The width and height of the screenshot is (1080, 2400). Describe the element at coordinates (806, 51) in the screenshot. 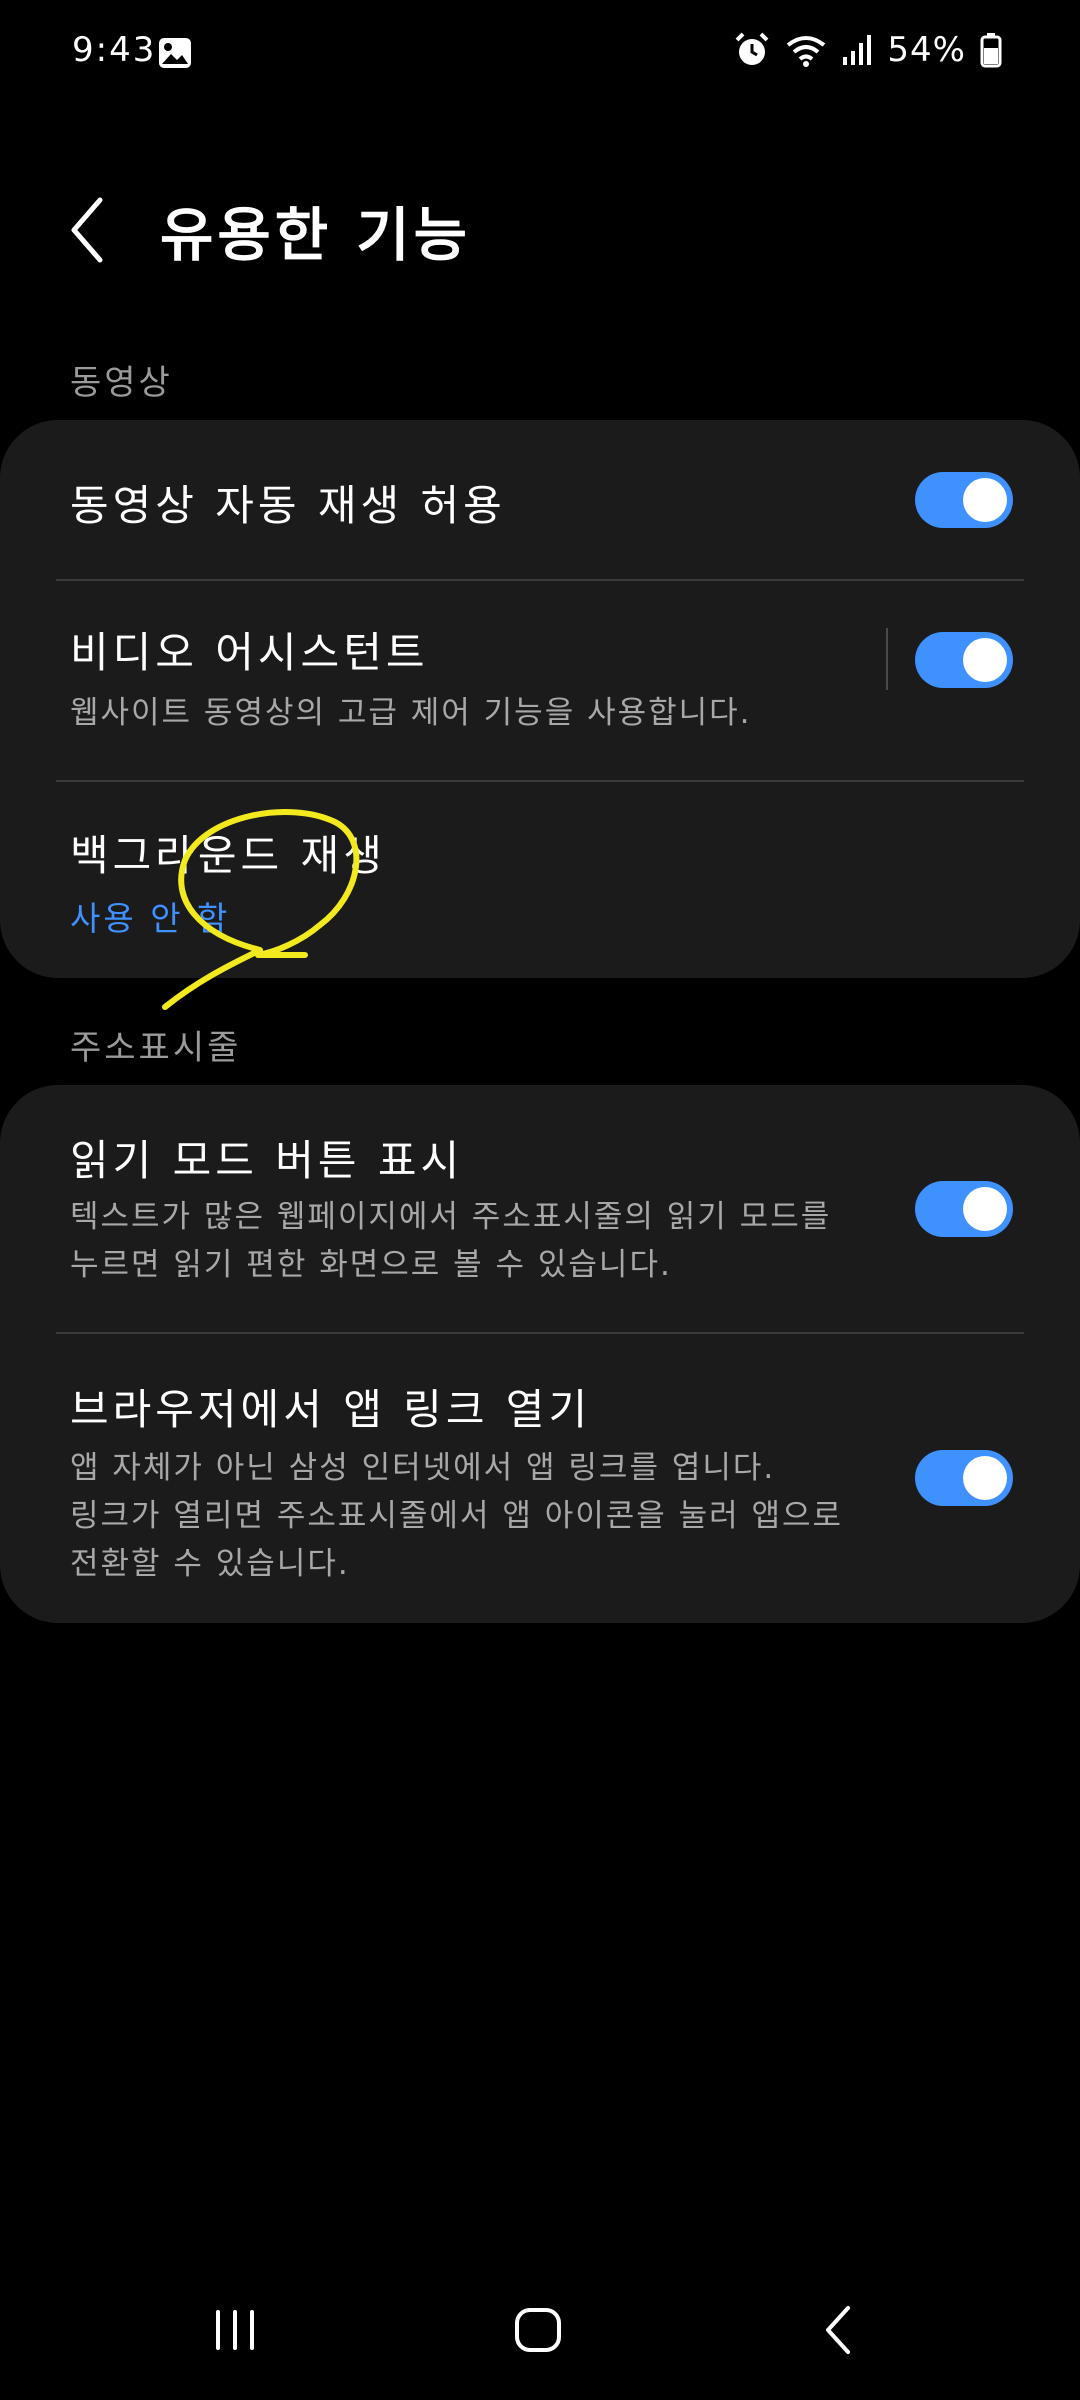

I see `wifi-icon` at that location.